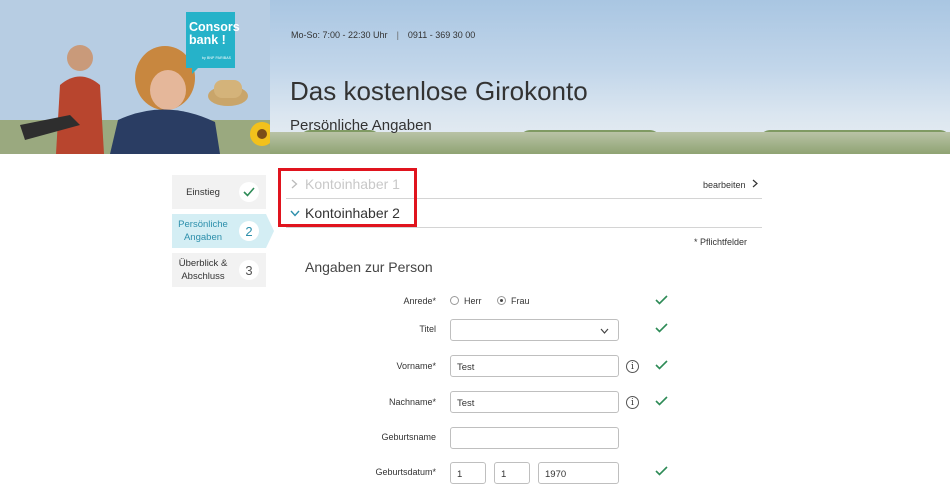  What do you see at coordinates (408, 437) in the screenshot?
I see `geburtsname-label: Geburtsname` at bounding box center [408, 437].